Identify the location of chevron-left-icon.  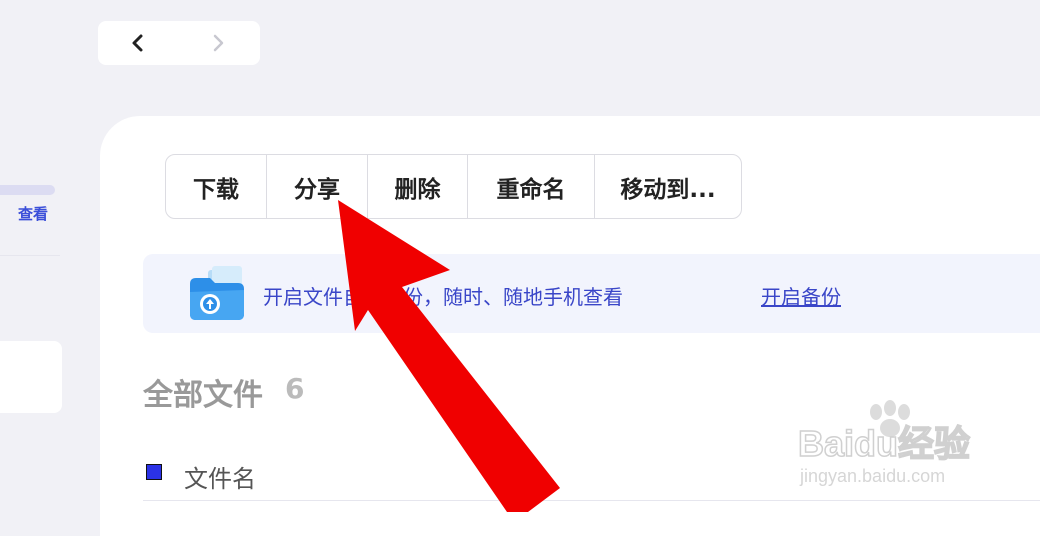
(138, 43).